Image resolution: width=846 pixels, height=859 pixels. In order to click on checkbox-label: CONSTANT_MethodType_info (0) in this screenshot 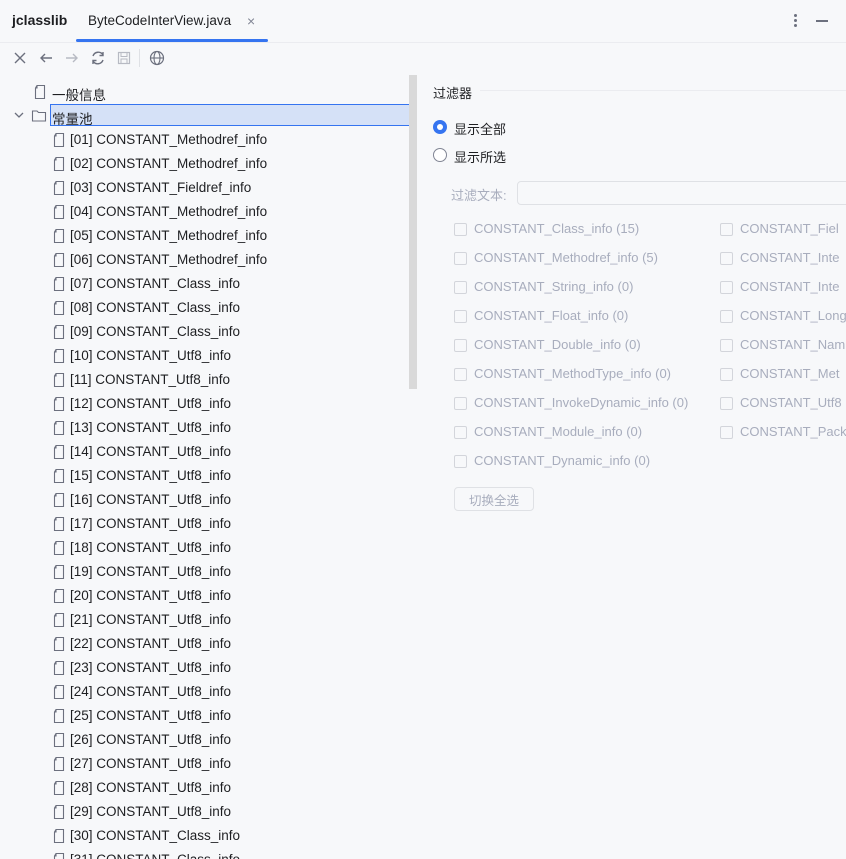, I will do `click(572, 373)`.